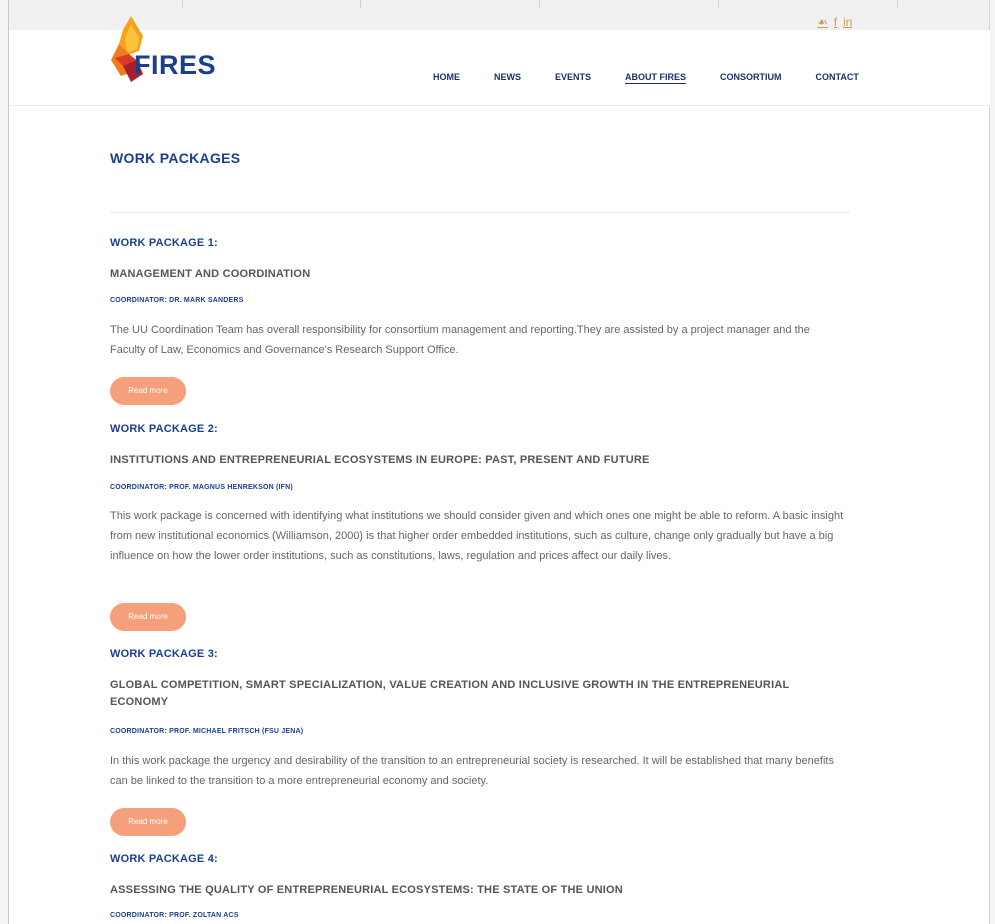  Describe the element at coordinates (164, 243) in the screenshot. I see `work-package-label: WORK PACKAGE 1:` at that location.